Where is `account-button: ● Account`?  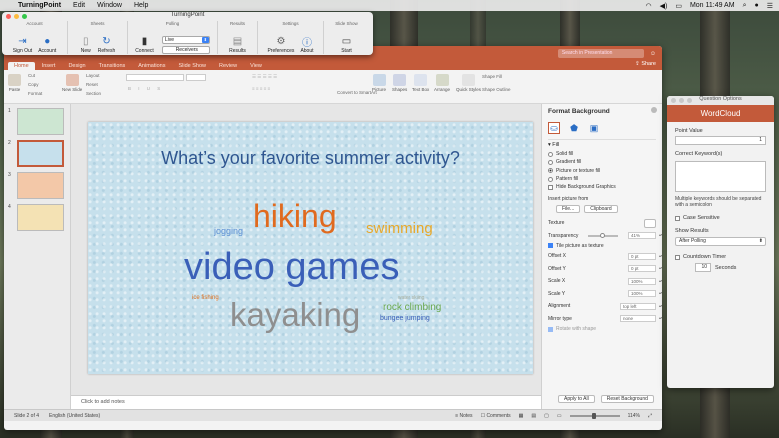 account-button: ● Account is located at coordinates (47, 45).